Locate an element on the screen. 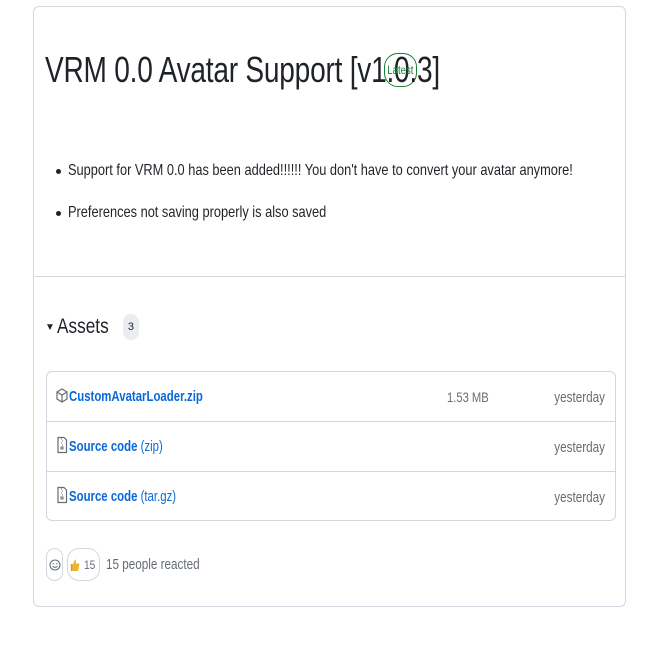  asset-row: Source code (zip) yesterday is located at coordinates (331, 447).